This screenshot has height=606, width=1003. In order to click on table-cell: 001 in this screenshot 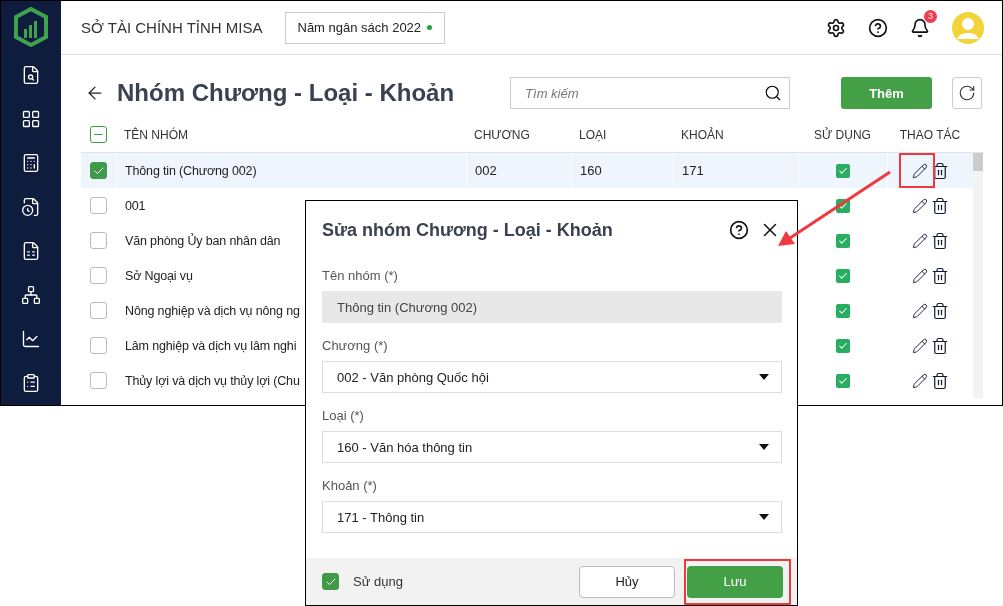, I will do `click(135, 205)`.